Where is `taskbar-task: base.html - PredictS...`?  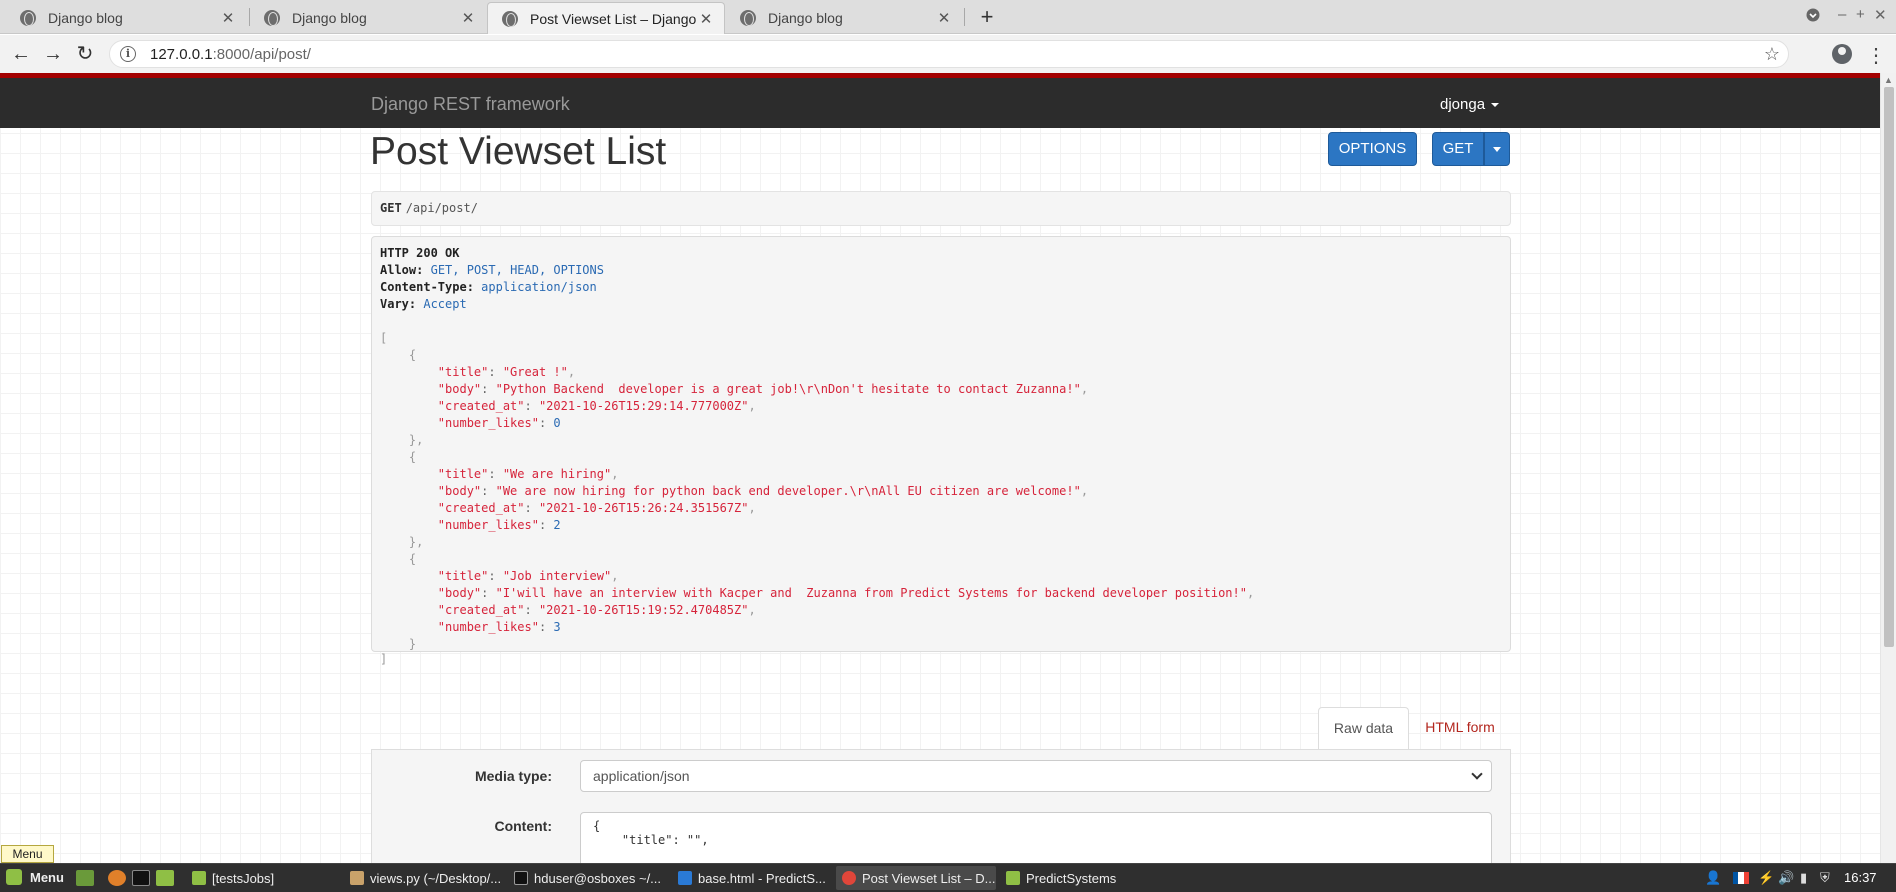
taskbar-task: base.html - PredictS... is located at coordinates (752, 878).